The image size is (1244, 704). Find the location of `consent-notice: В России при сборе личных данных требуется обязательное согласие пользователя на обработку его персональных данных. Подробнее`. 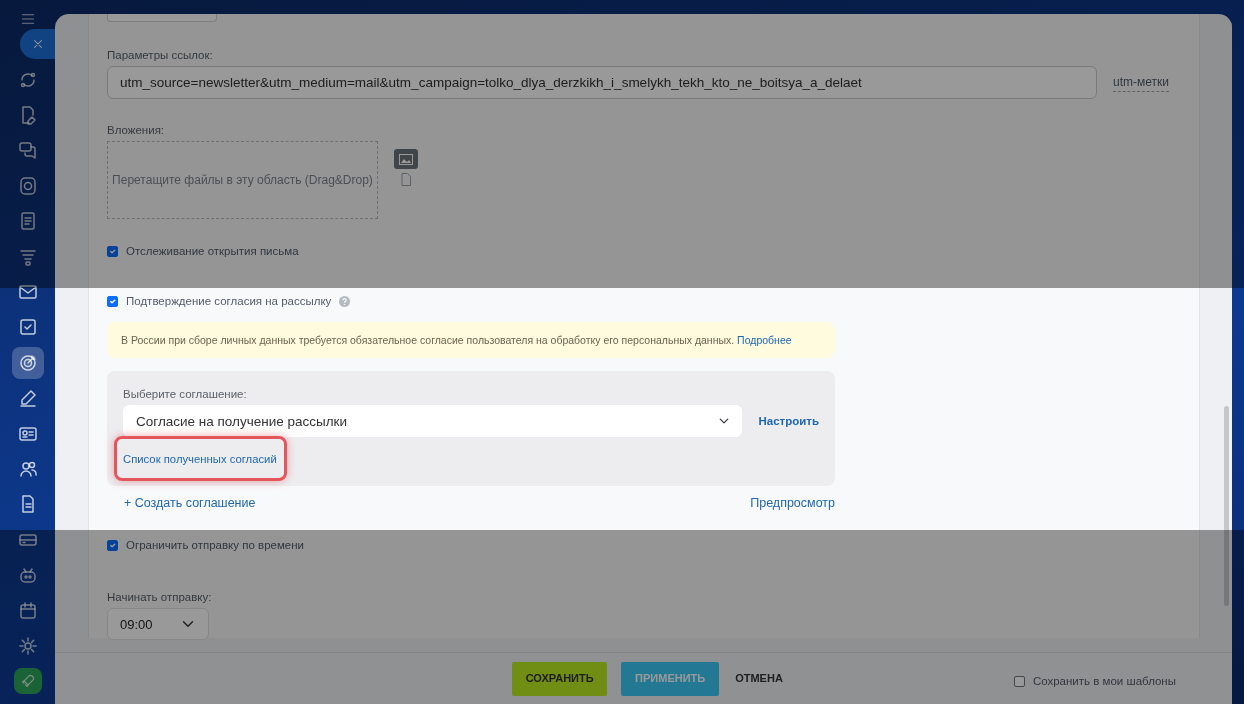

consent-notice: В России при сборе личных данных требуется обязательное согласие пользователя на обработку его персональных данных. Подробнее is located at coordinates (471, 340).